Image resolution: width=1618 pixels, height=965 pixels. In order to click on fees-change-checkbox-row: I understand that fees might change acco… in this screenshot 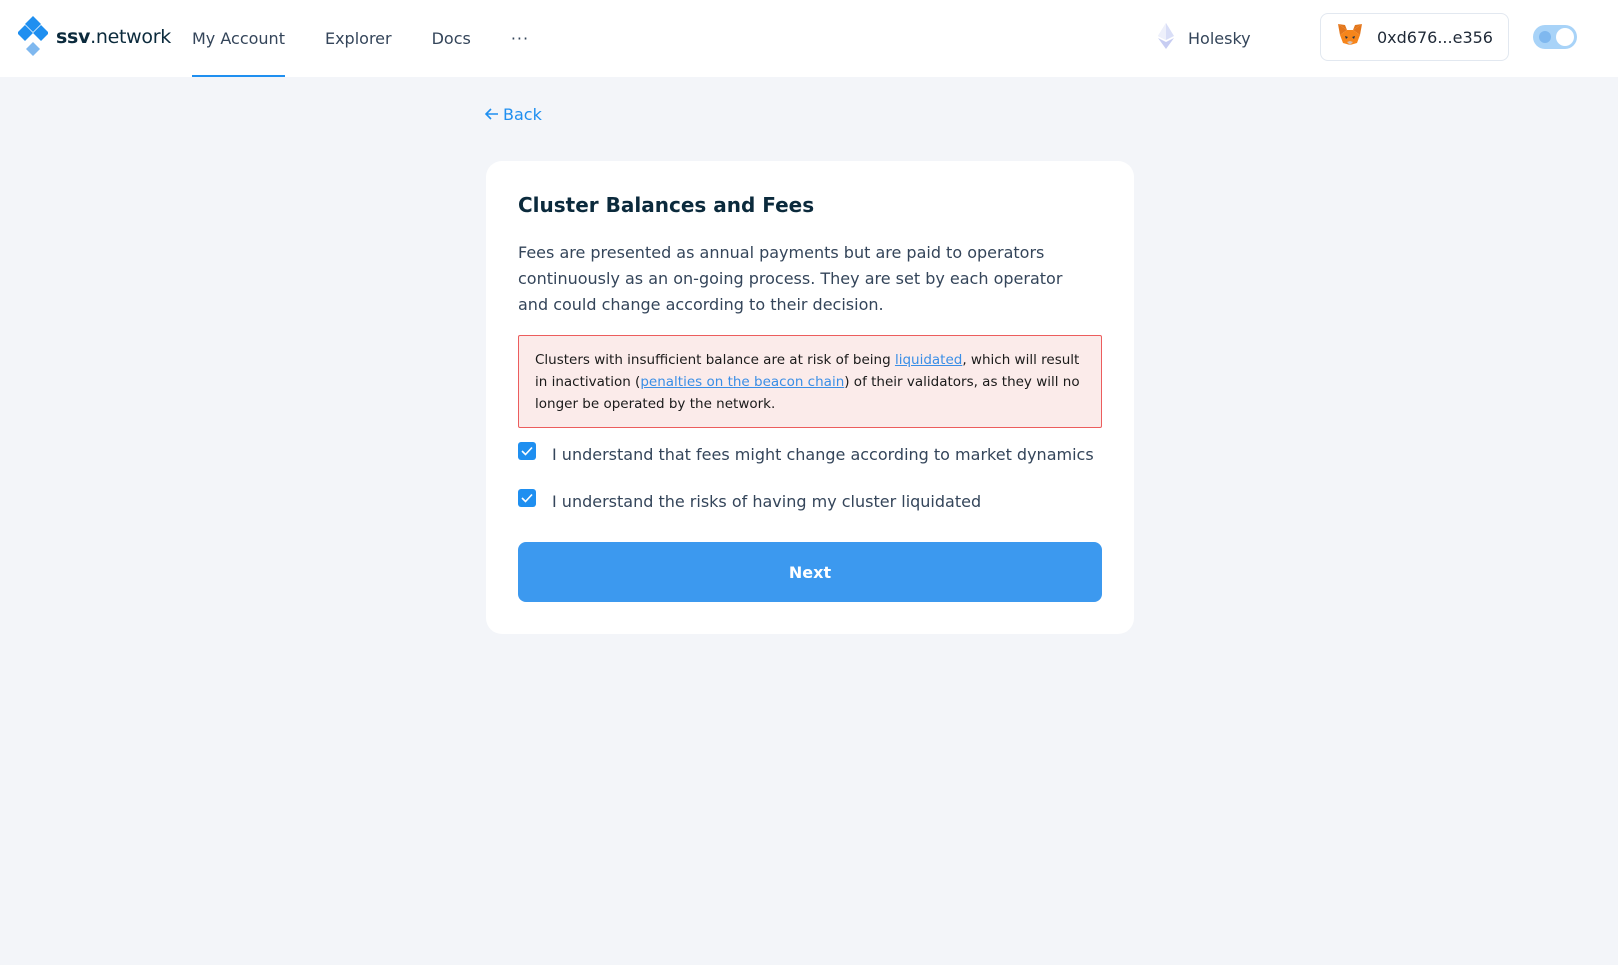, I will do `click(806, 452)`.